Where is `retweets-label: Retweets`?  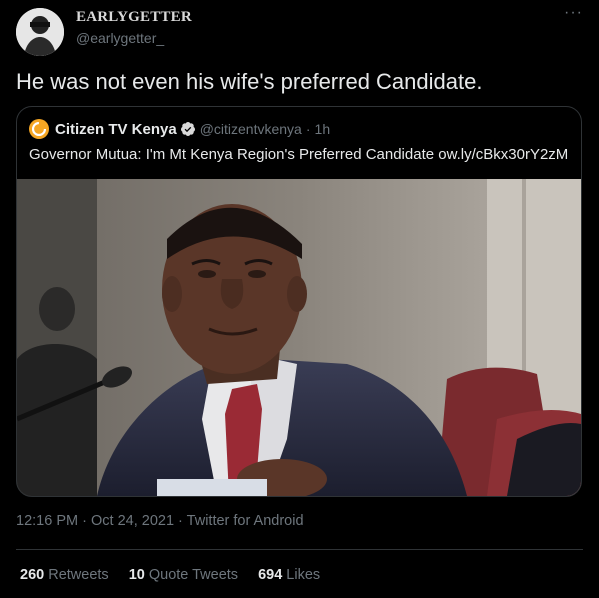 retweets-label: Retweets is located at coordinates (78, 575).